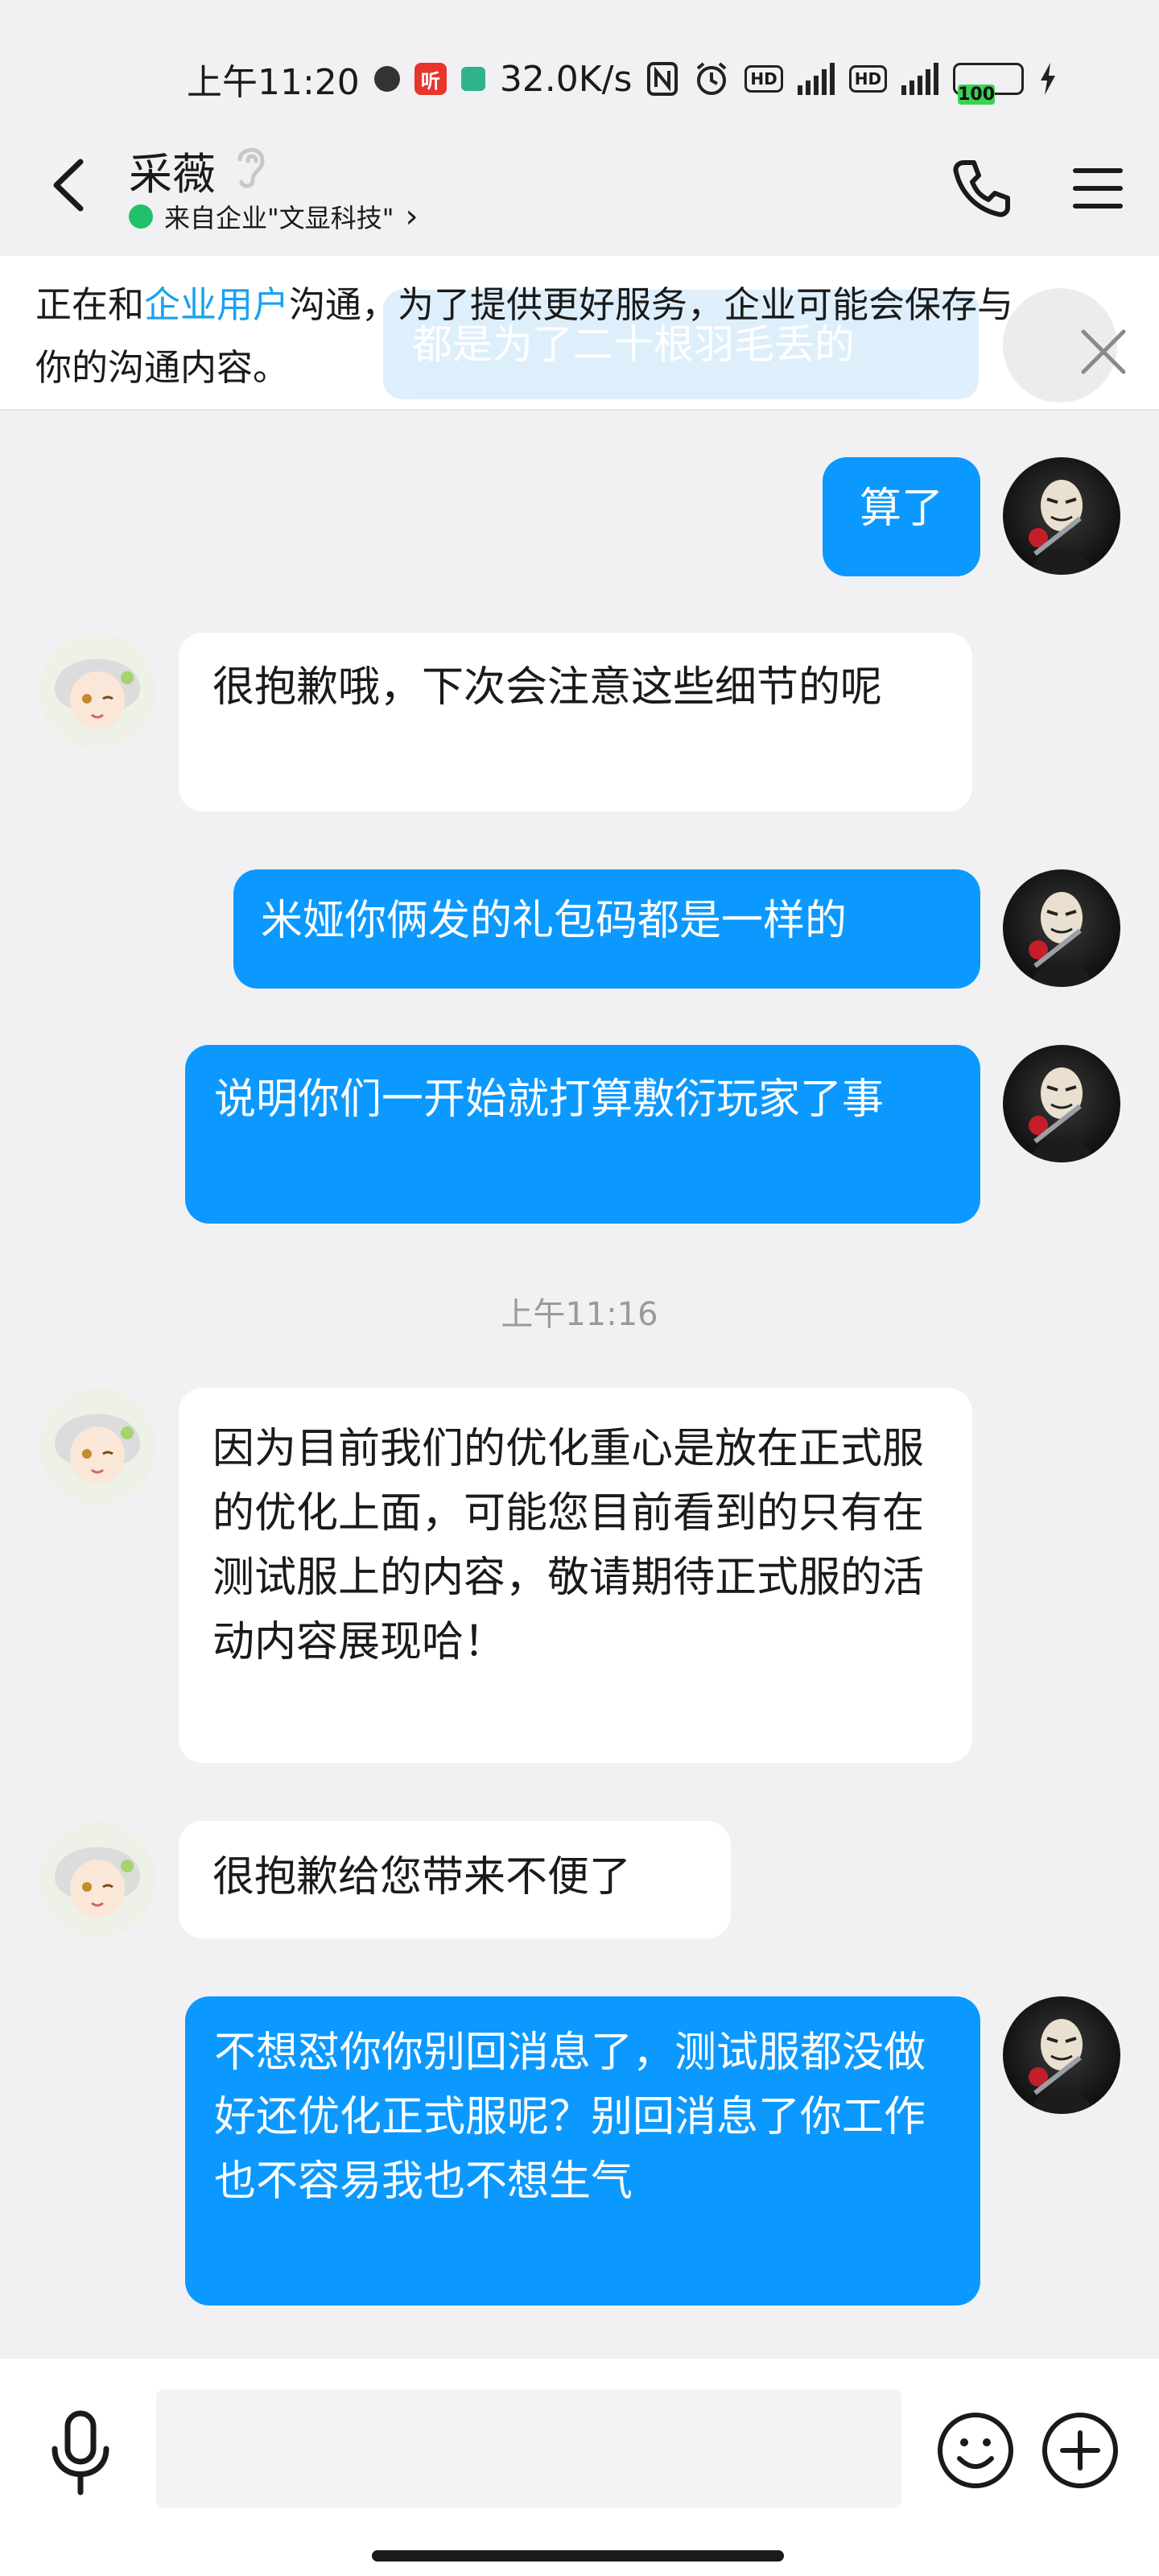 This screenshot has width=1159, height=2576. I want to click on charging-icon, so click(1048, 79).